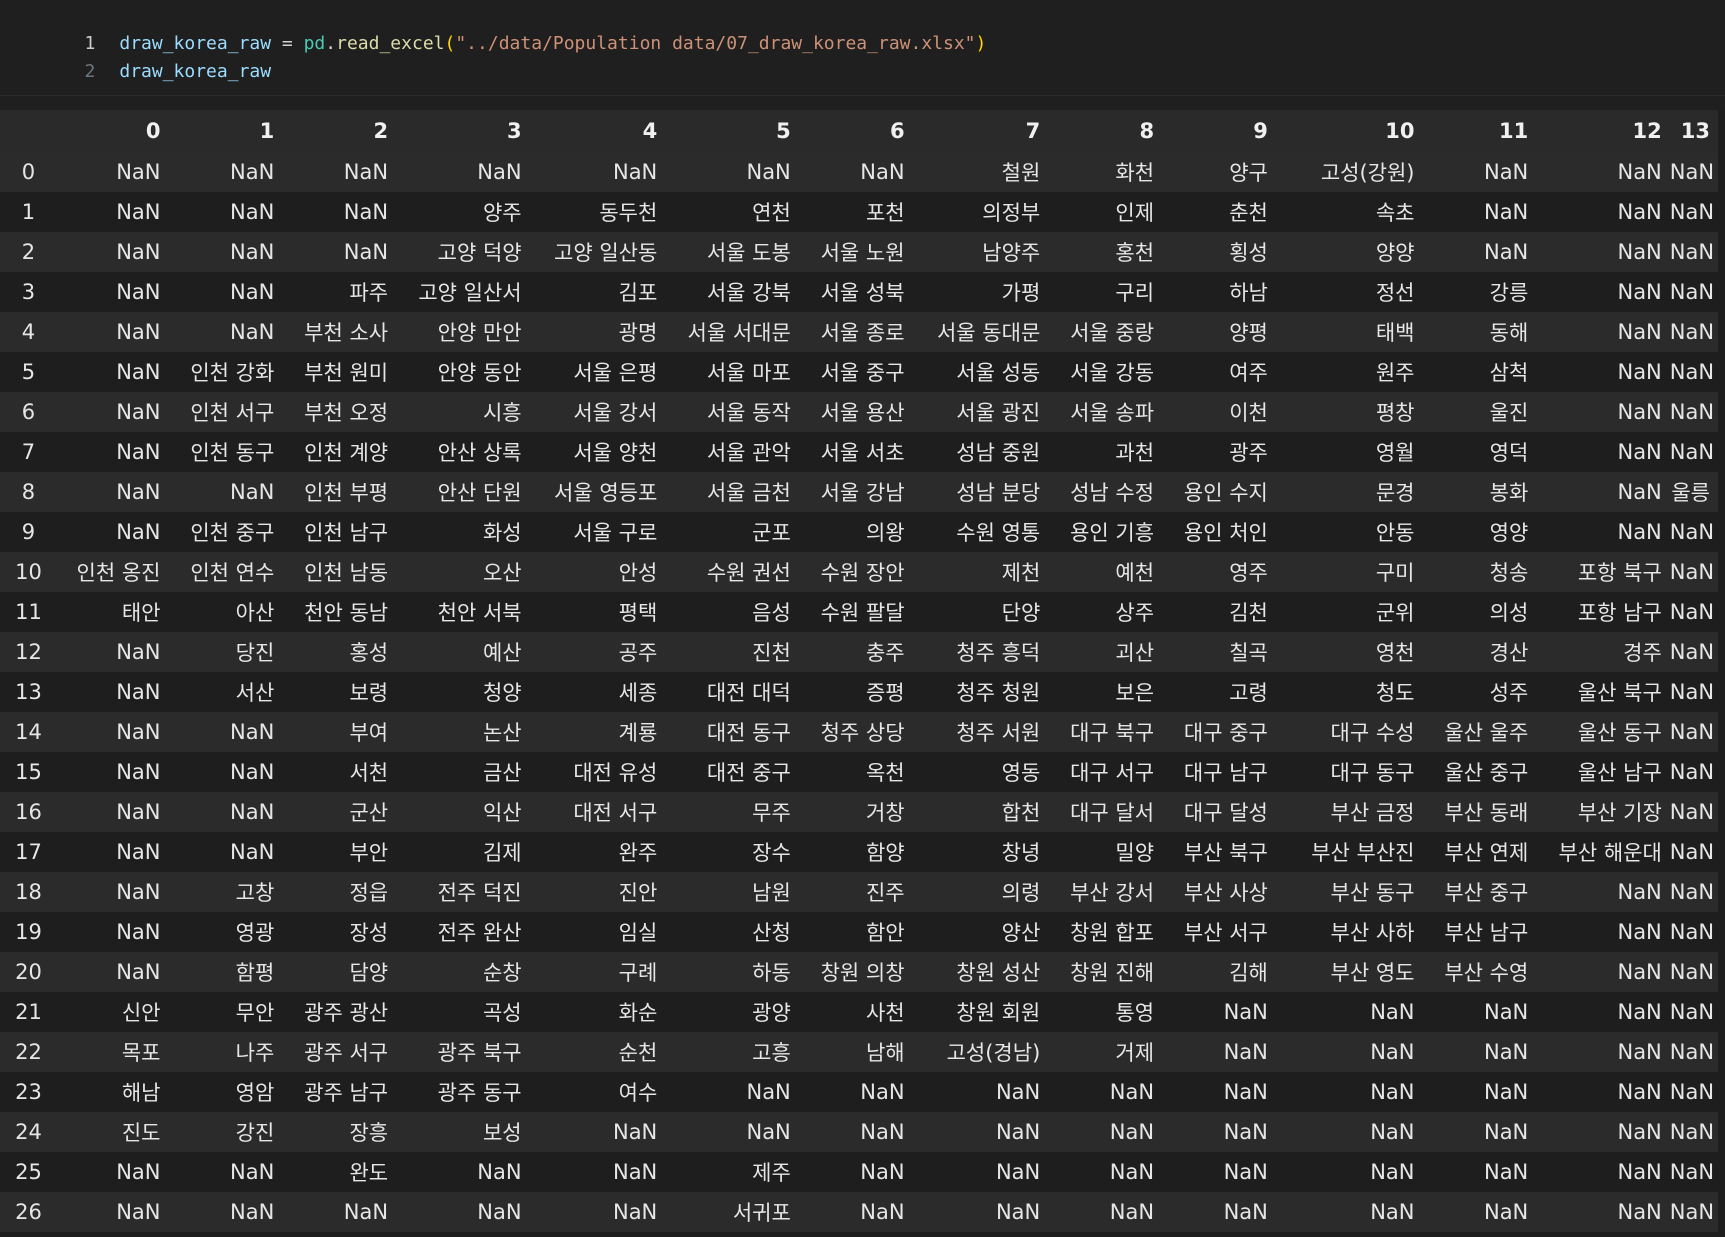 This screenshot has height=1237, width=1725. I want to click on table-cell: 서천, so click(369, 773).